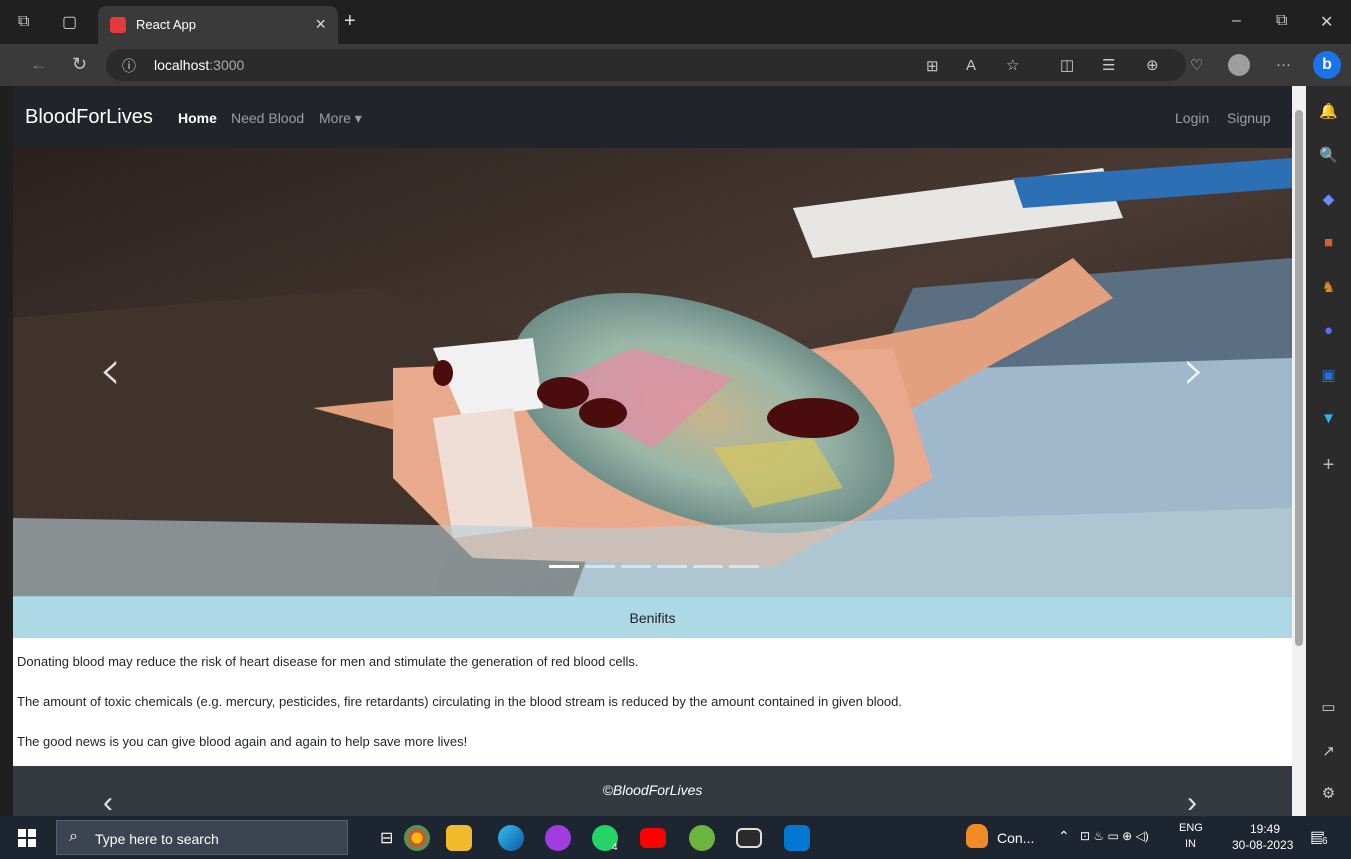 The image size is (1351, 859). I want to click on scrollbar-thumb, so click(1299, 378).